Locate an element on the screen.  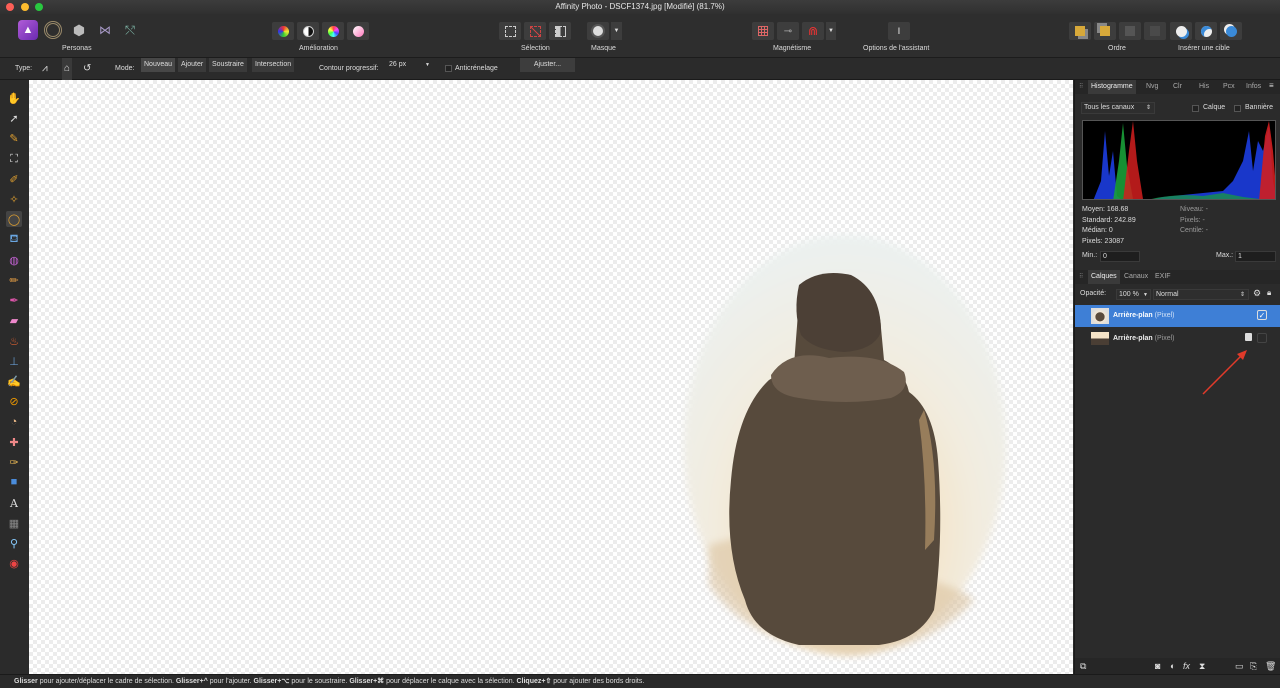
layer-row-selected: Arrière-plan (Pixel) ✓ is located at coordinates (1177, 316).